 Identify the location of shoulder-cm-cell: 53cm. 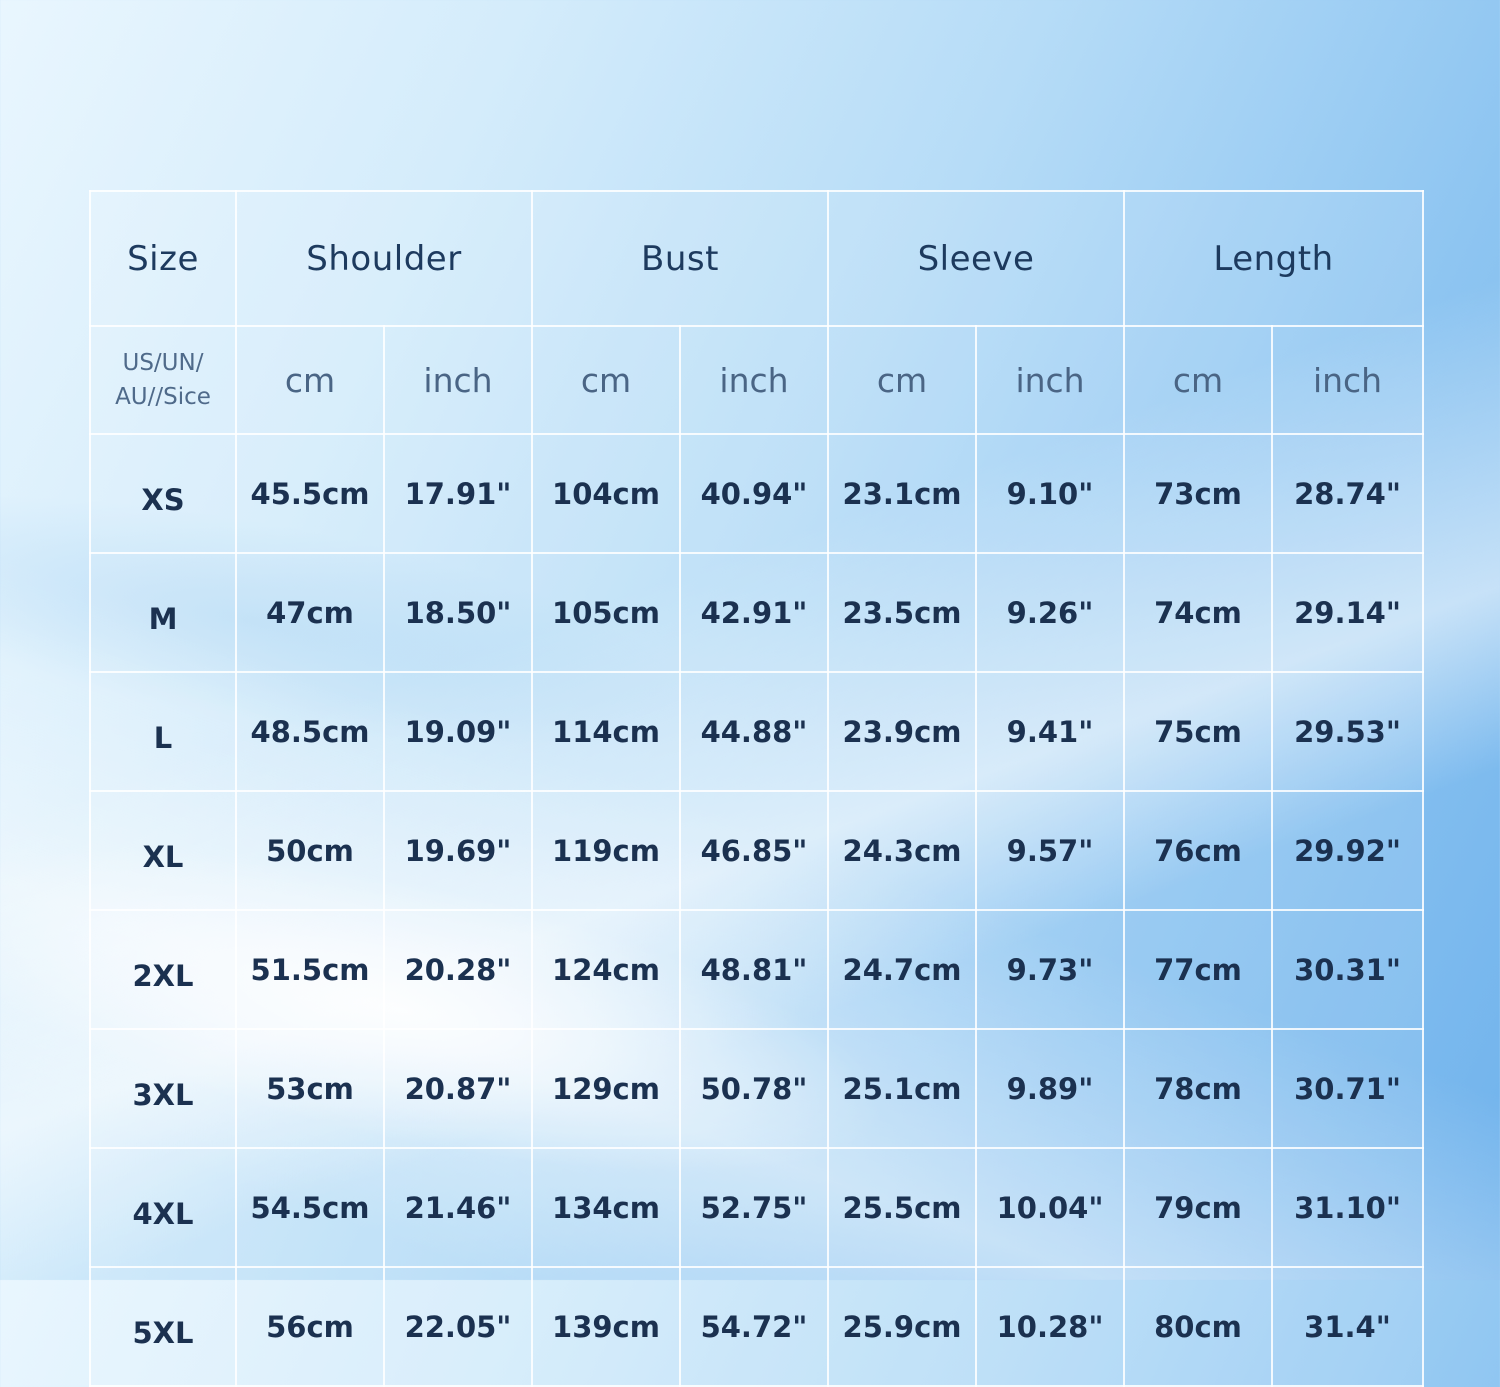
(310, 1088).